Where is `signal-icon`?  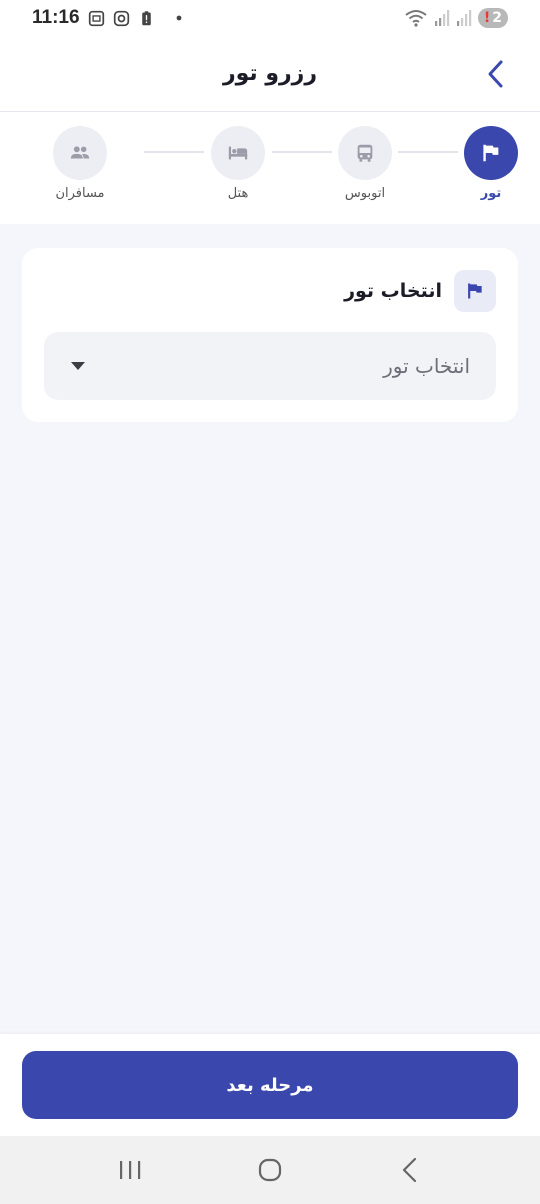
signal-icon is located at coordinates (442, 18).